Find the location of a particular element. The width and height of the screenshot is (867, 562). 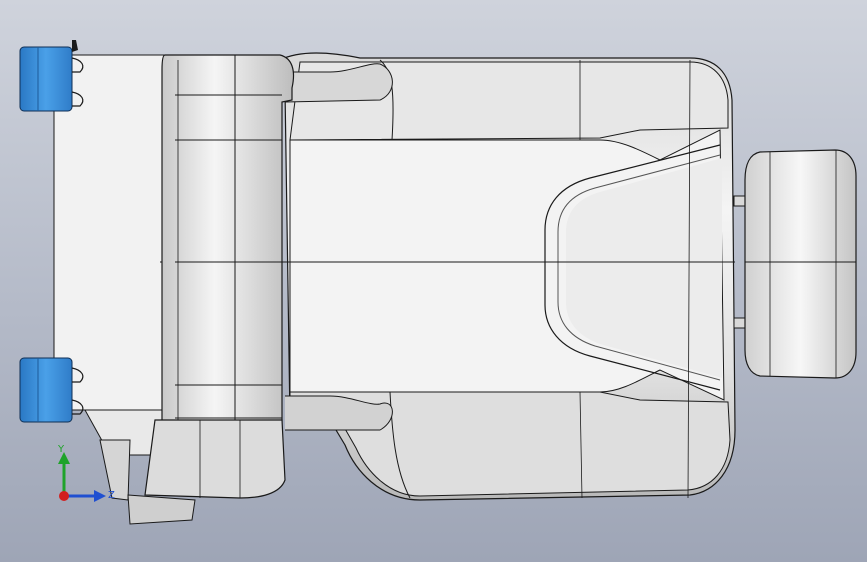

coordinate-triad: Y Z is located at coordinates (86, 473).